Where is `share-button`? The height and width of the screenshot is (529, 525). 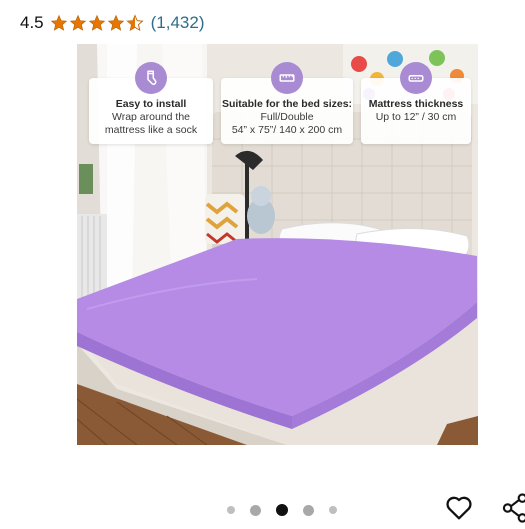 share-button is located at coordinates (512, 508).